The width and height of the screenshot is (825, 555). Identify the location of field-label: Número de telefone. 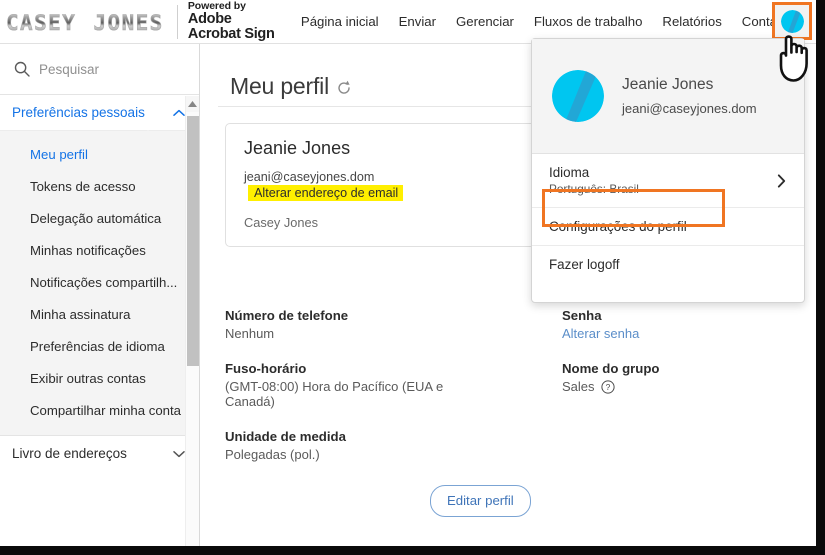
(287, 315).